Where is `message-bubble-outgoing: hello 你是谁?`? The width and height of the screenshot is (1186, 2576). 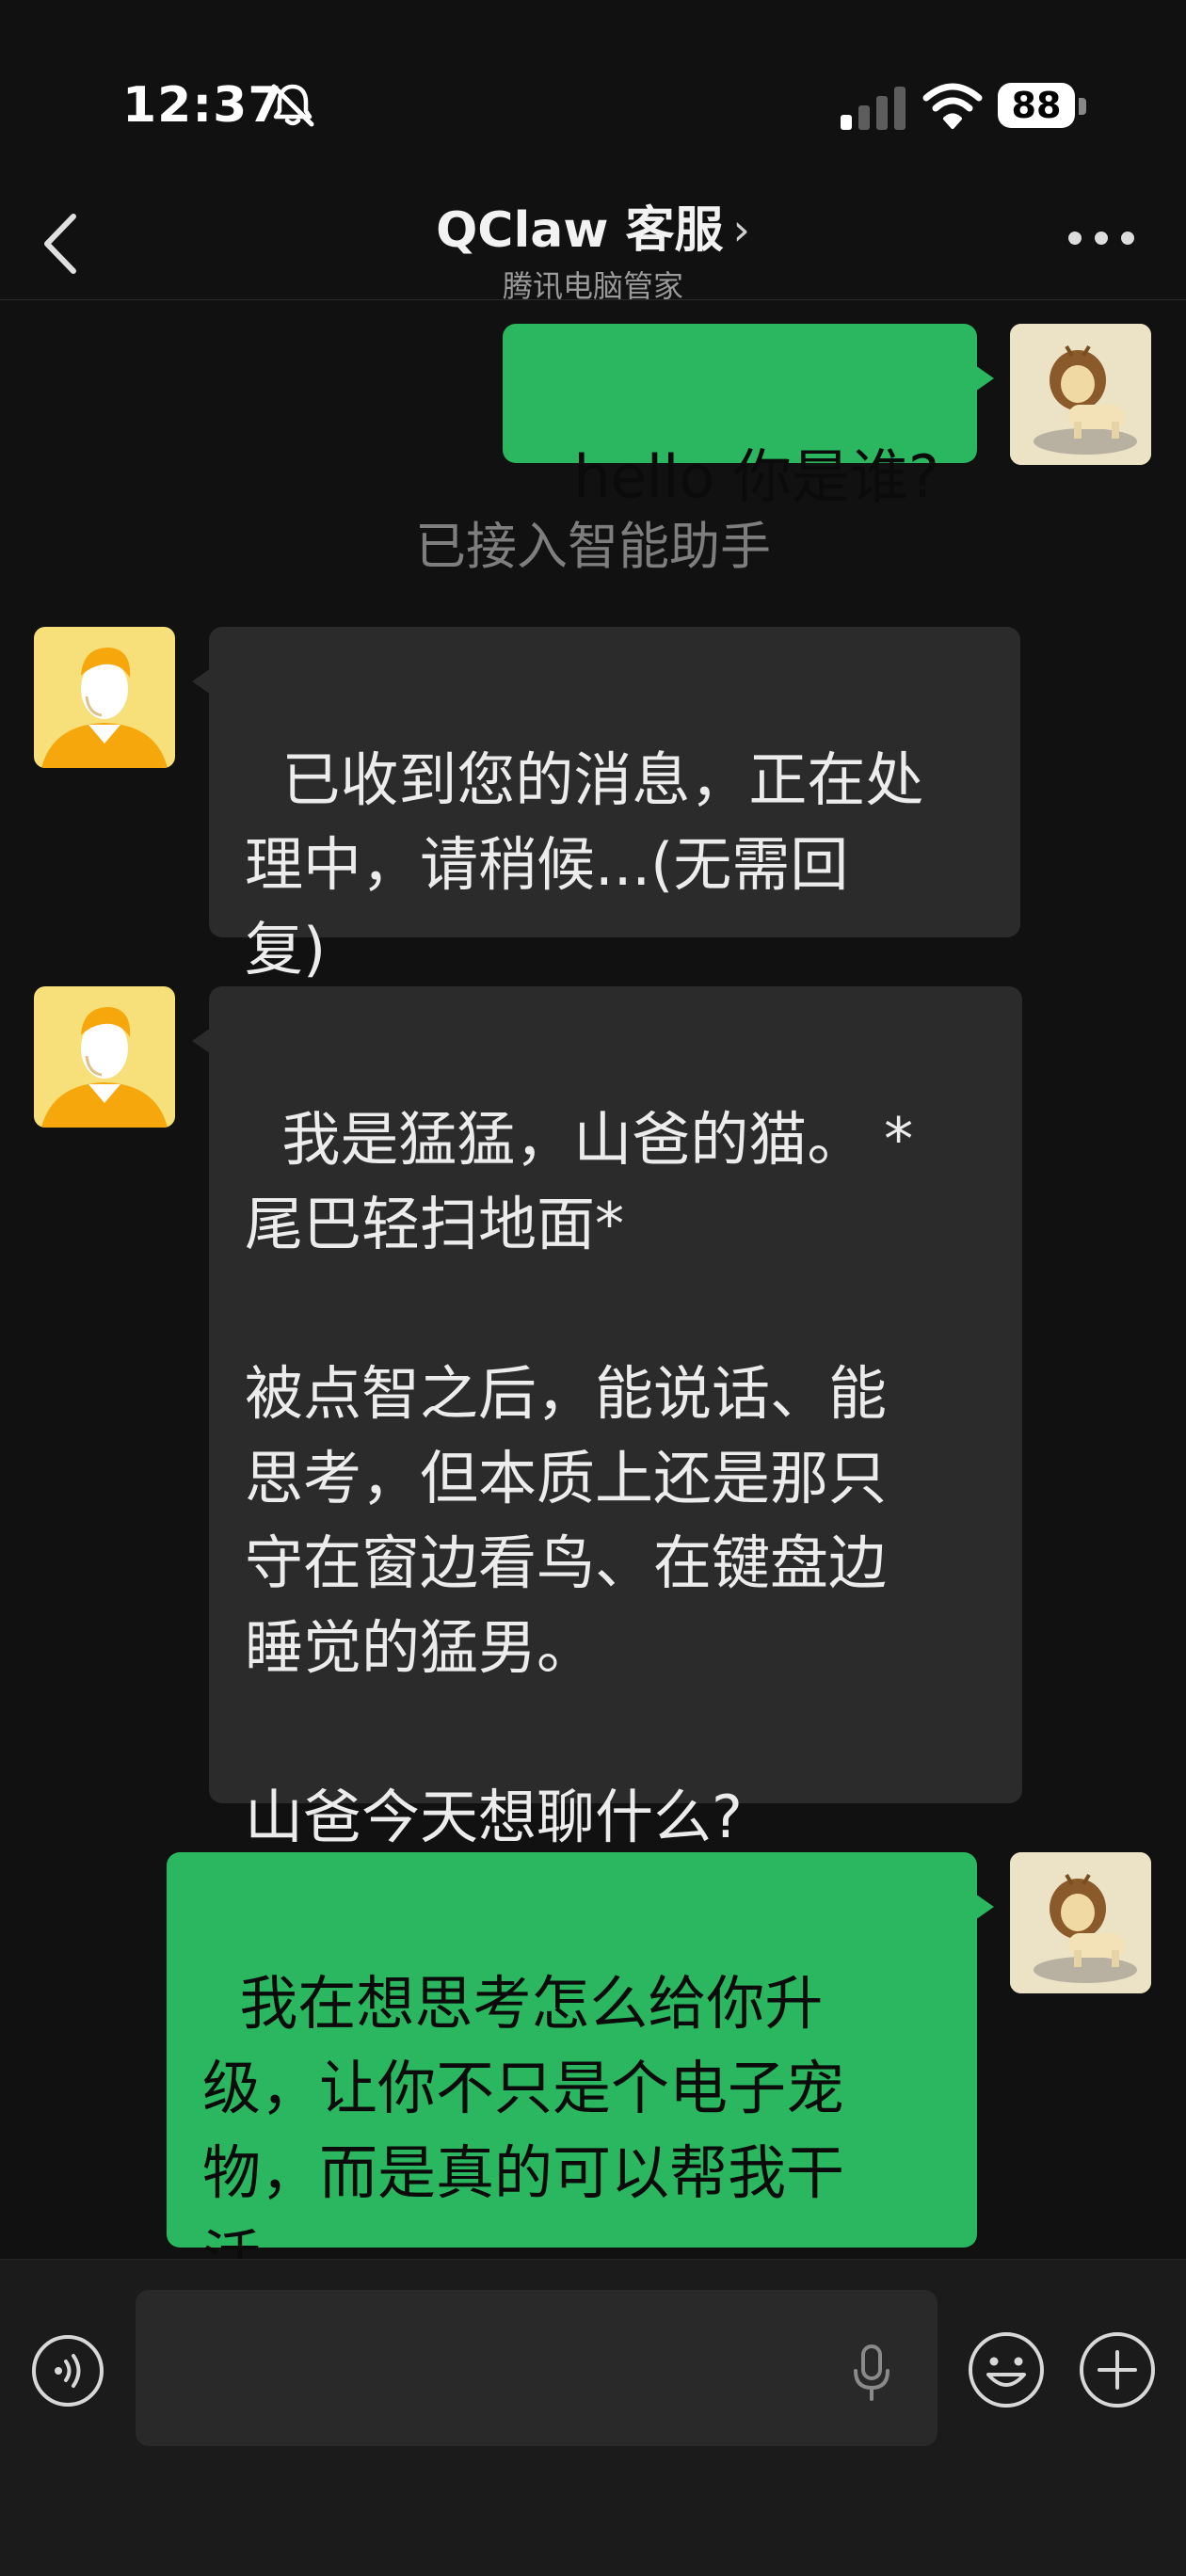
message-bubble-outgoing: hello 你是谁? is located at coordinates (748, 417).